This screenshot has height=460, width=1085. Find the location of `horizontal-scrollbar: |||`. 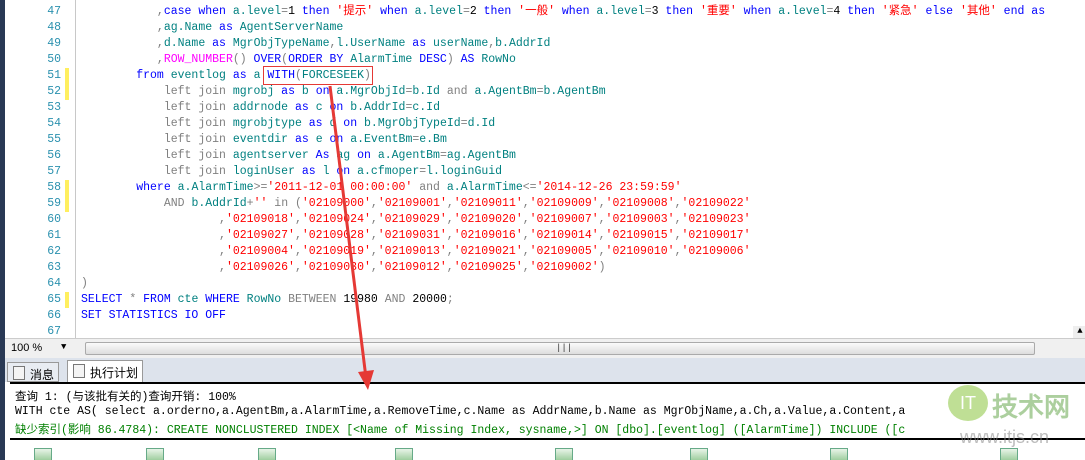

horizontal-scrollbar: ||| is located at coordinates (560, 348).